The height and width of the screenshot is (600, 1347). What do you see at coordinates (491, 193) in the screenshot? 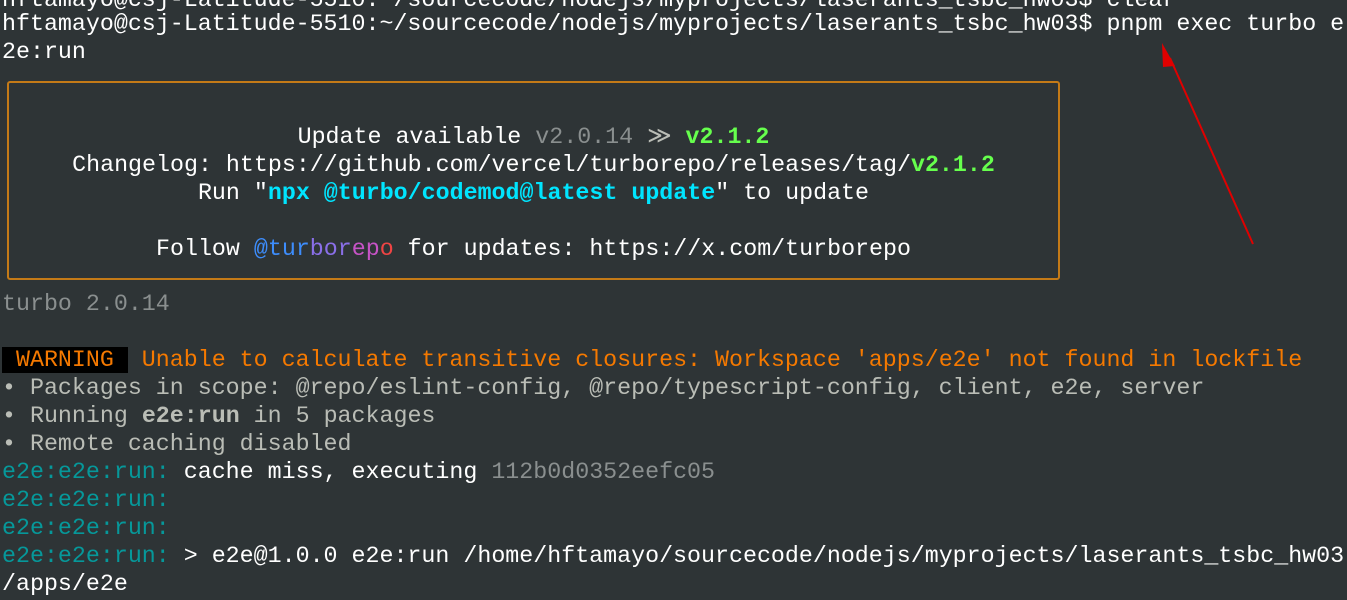
I see `codemod-command: npx @turbo/codemod@latest update` at bounding box center [491, 193].